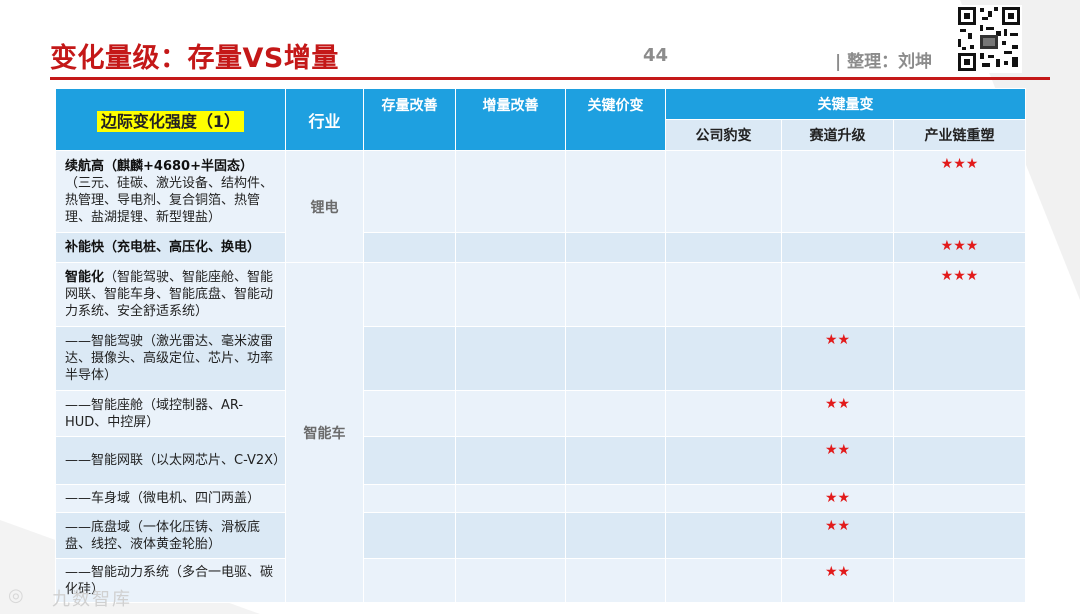 The image size is (1080, 614). What do you see at coordinates (845, 104) in the screenshot?
I see `header-cell-key-volume: 关键量变` at bounding box center [845, 104].